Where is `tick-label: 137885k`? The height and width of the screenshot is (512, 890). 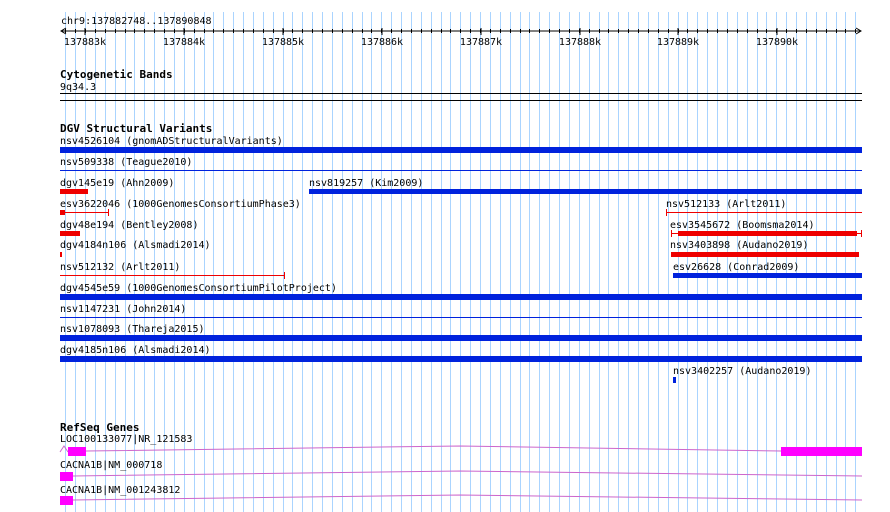 tick-label: 137885k is located at coordinates (283, 42).